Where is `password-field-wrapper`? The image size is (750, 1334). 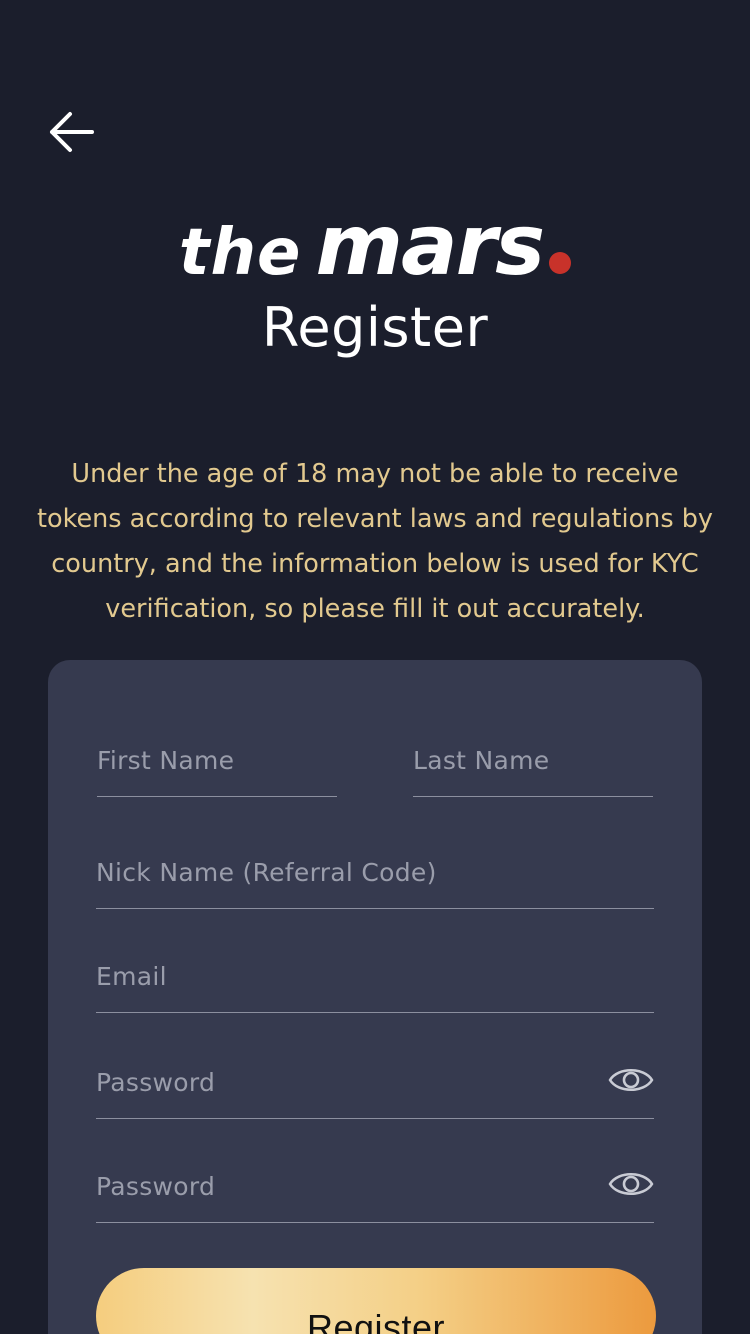
password-field-wrapper is located at coordinates (375, 1079).